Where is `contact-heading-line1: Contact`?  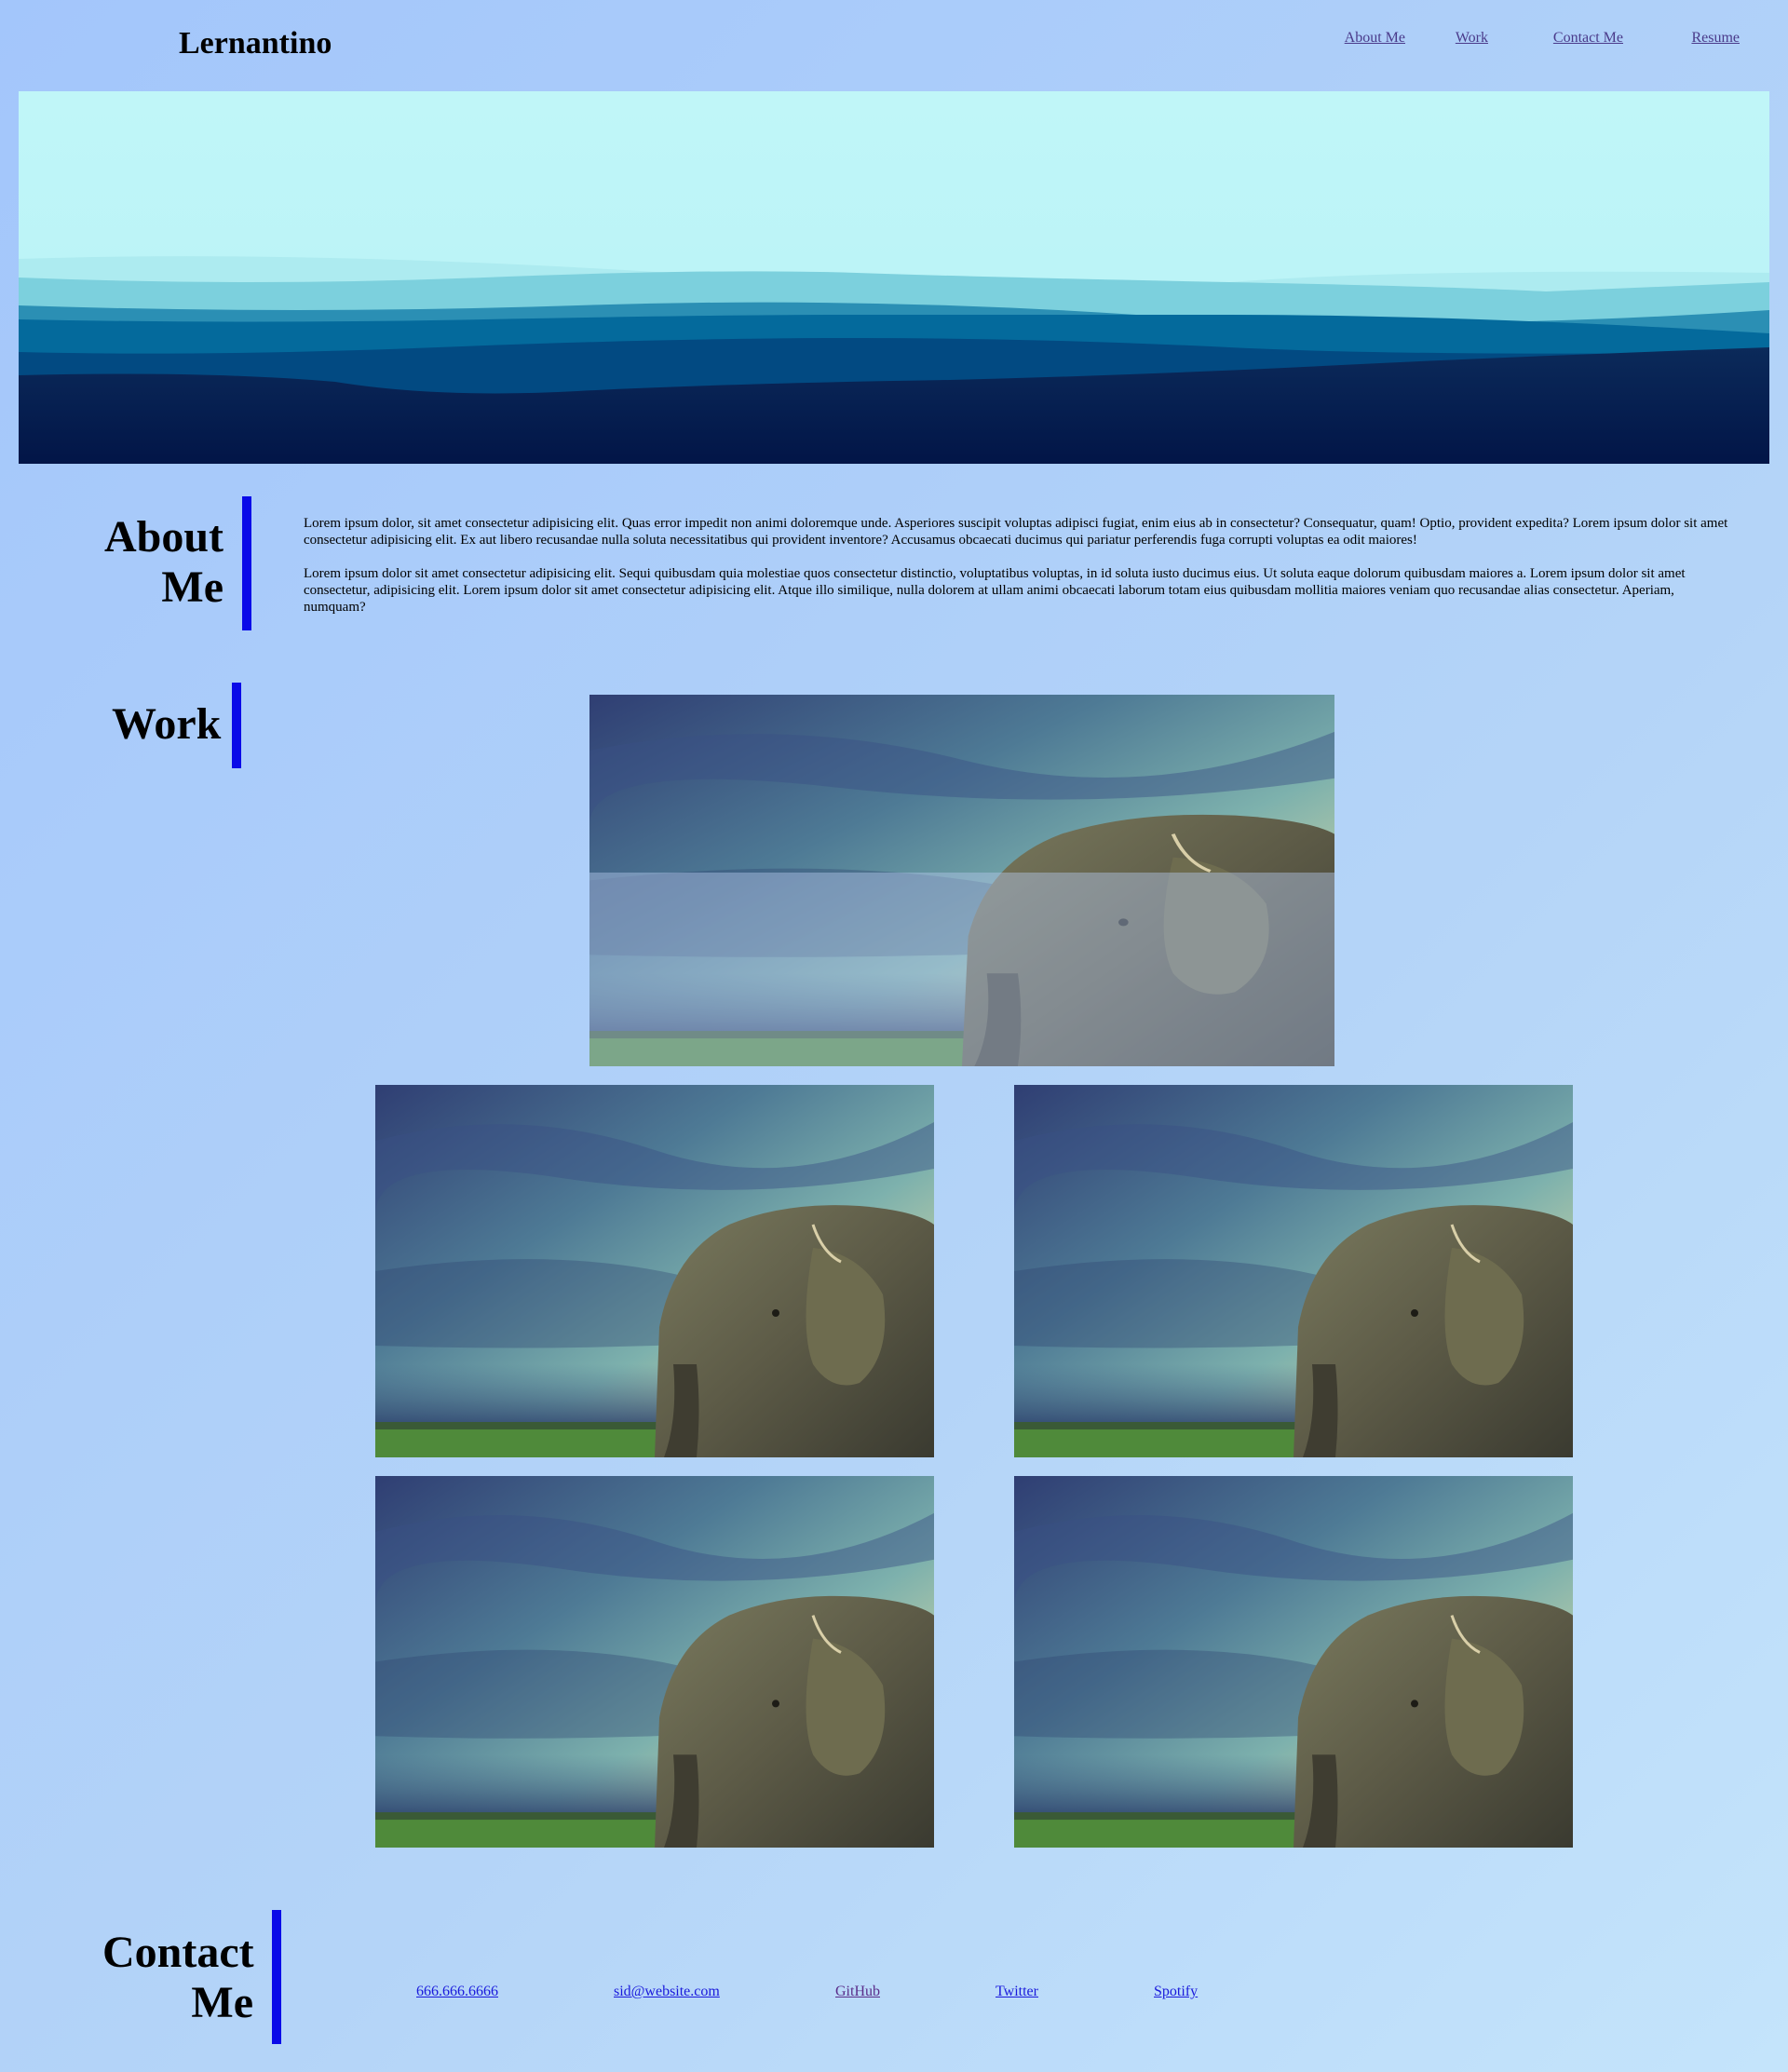 contact-heading-line1: Contact is located at coordinates (178, 1952).